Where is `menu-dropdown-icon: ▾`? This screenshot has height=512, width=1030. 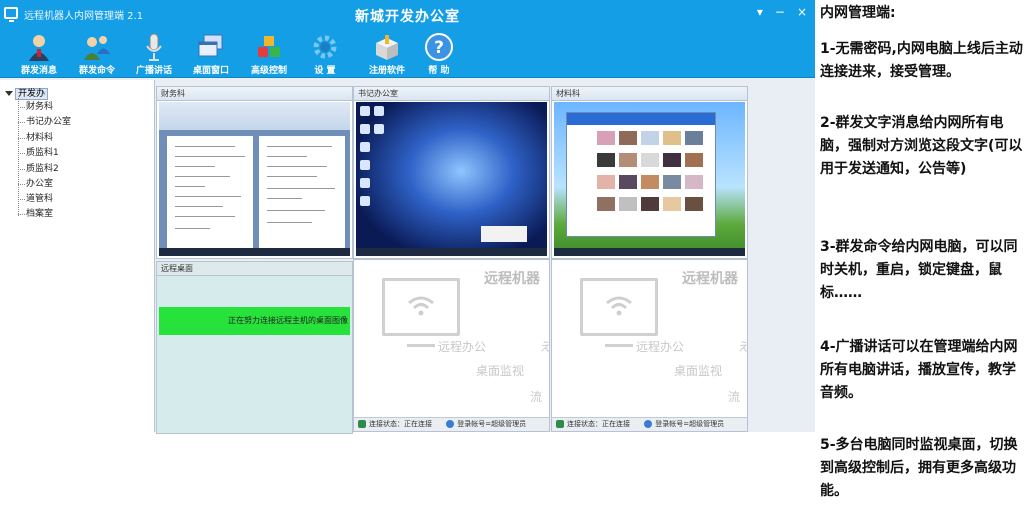
menu-dropdown-icon: ▾ is located at coordinates (760, 12).